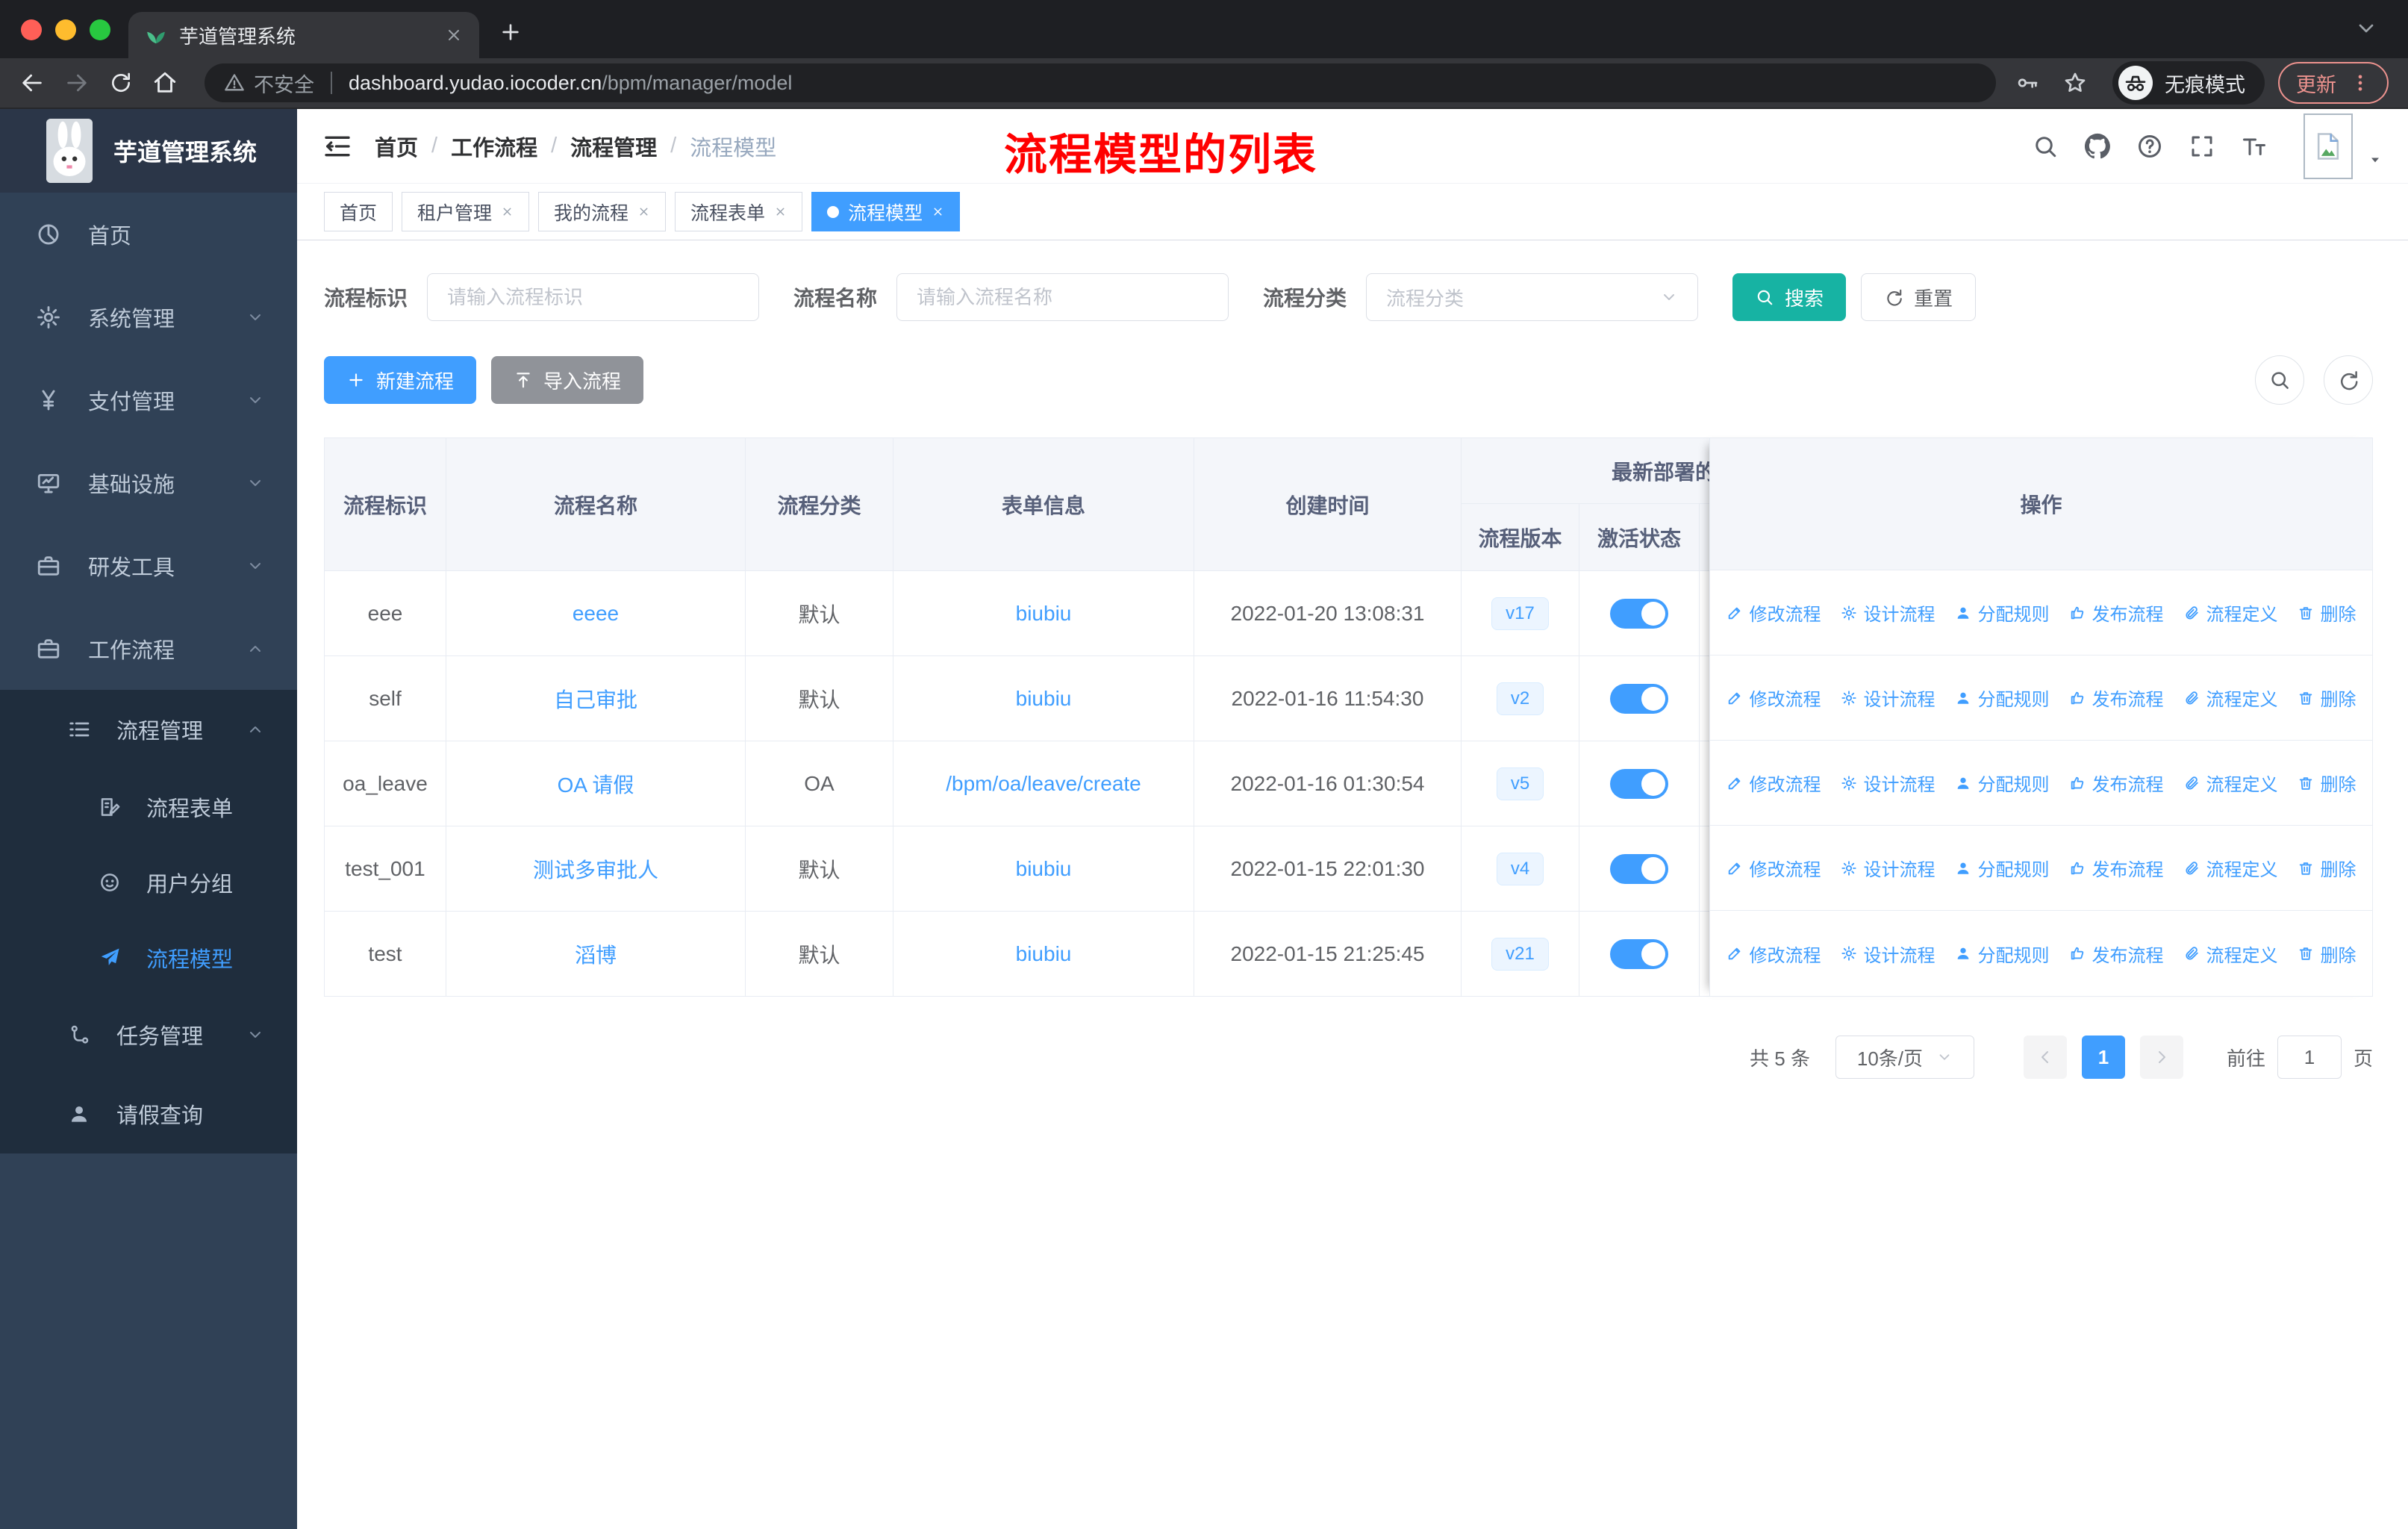  What do you see at coordinates (1904, 1057) in the screenshot?
I see `page-size-select: 10条/页` at bounding box center [1904, 1057].